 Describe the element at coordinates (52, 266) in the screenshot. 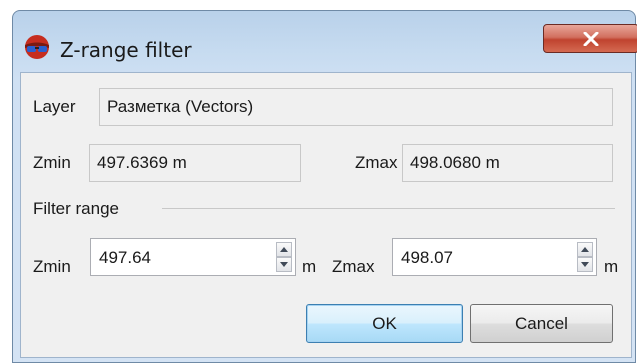

I see `filter-zmin-label: Zmin` at that location.